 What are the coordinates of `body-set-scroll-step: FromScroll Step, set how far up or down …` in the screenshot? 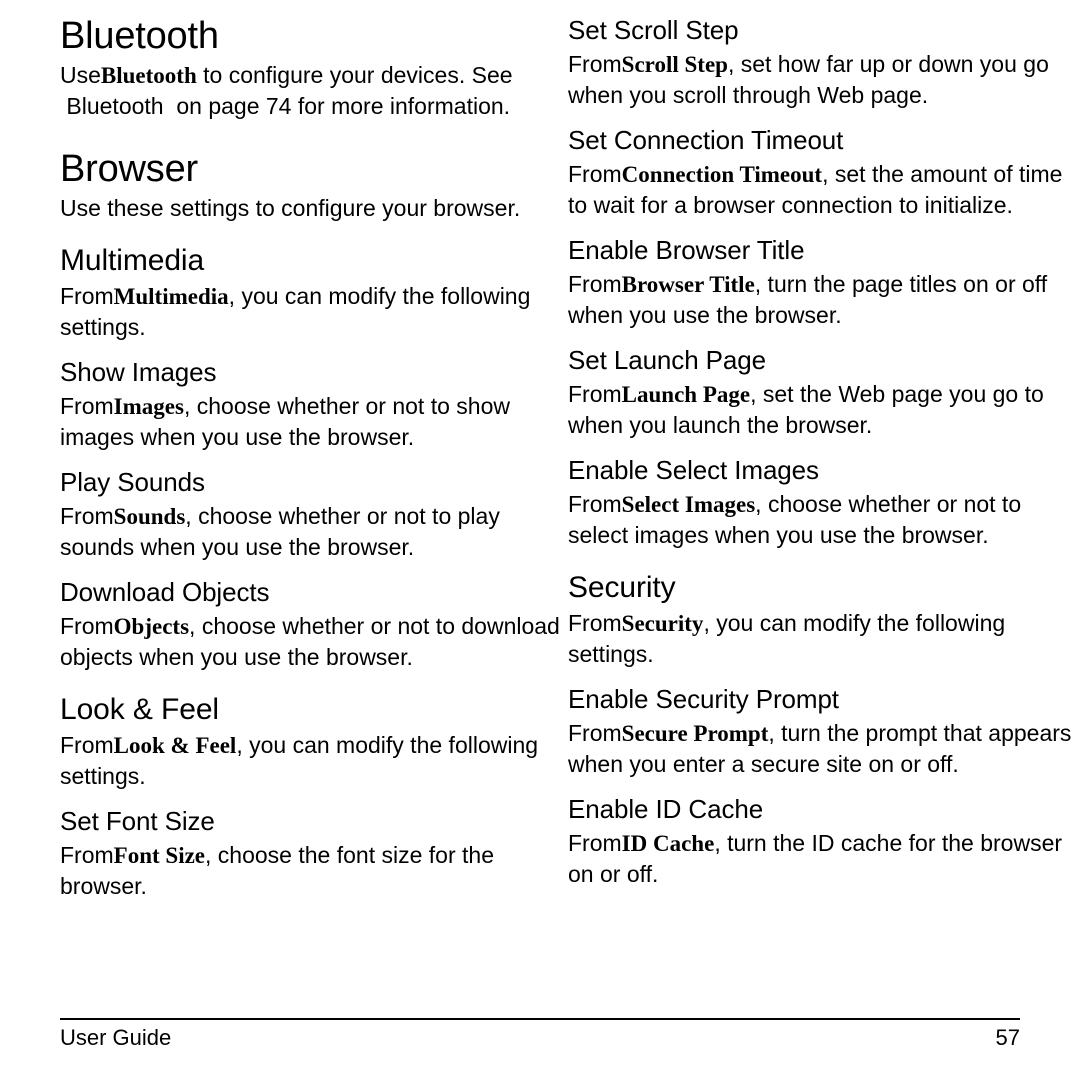 It's located at (824, 79).